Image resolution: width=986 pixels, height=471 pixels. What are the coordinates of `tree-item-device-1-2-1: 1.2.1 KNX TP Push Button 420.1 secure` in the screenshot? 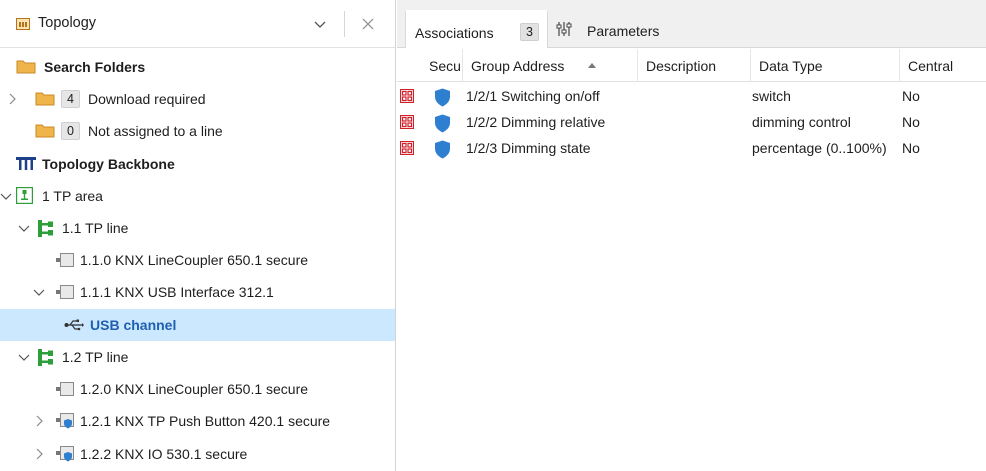 It's located at (197, 421).